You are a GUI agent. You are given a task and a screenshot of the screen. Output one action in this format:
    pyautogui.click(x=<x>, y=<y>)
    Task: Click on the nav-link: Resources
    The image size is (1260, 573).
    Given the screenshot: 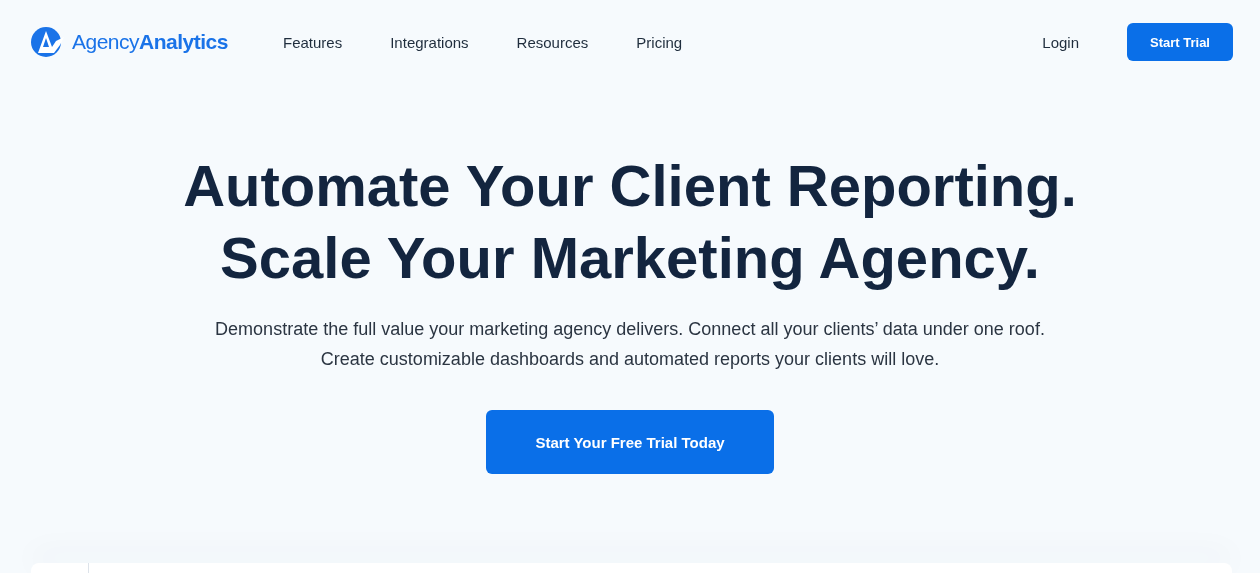 What is the action you would take?
    pyautogui.click(x=552, y=42)
    